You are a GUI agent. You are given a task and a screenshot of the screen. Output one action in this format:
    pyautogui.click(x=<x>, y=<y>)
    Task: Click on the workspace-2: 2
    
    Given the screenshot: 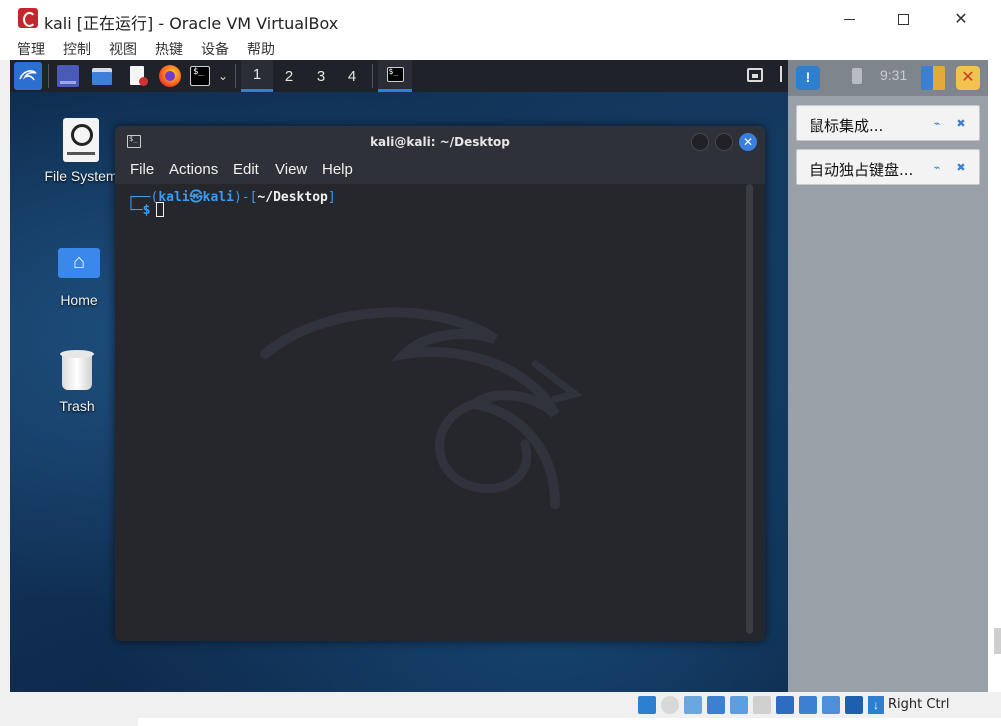 What is the action you would take?
    pyautogui.click(x=289, y=76)
    